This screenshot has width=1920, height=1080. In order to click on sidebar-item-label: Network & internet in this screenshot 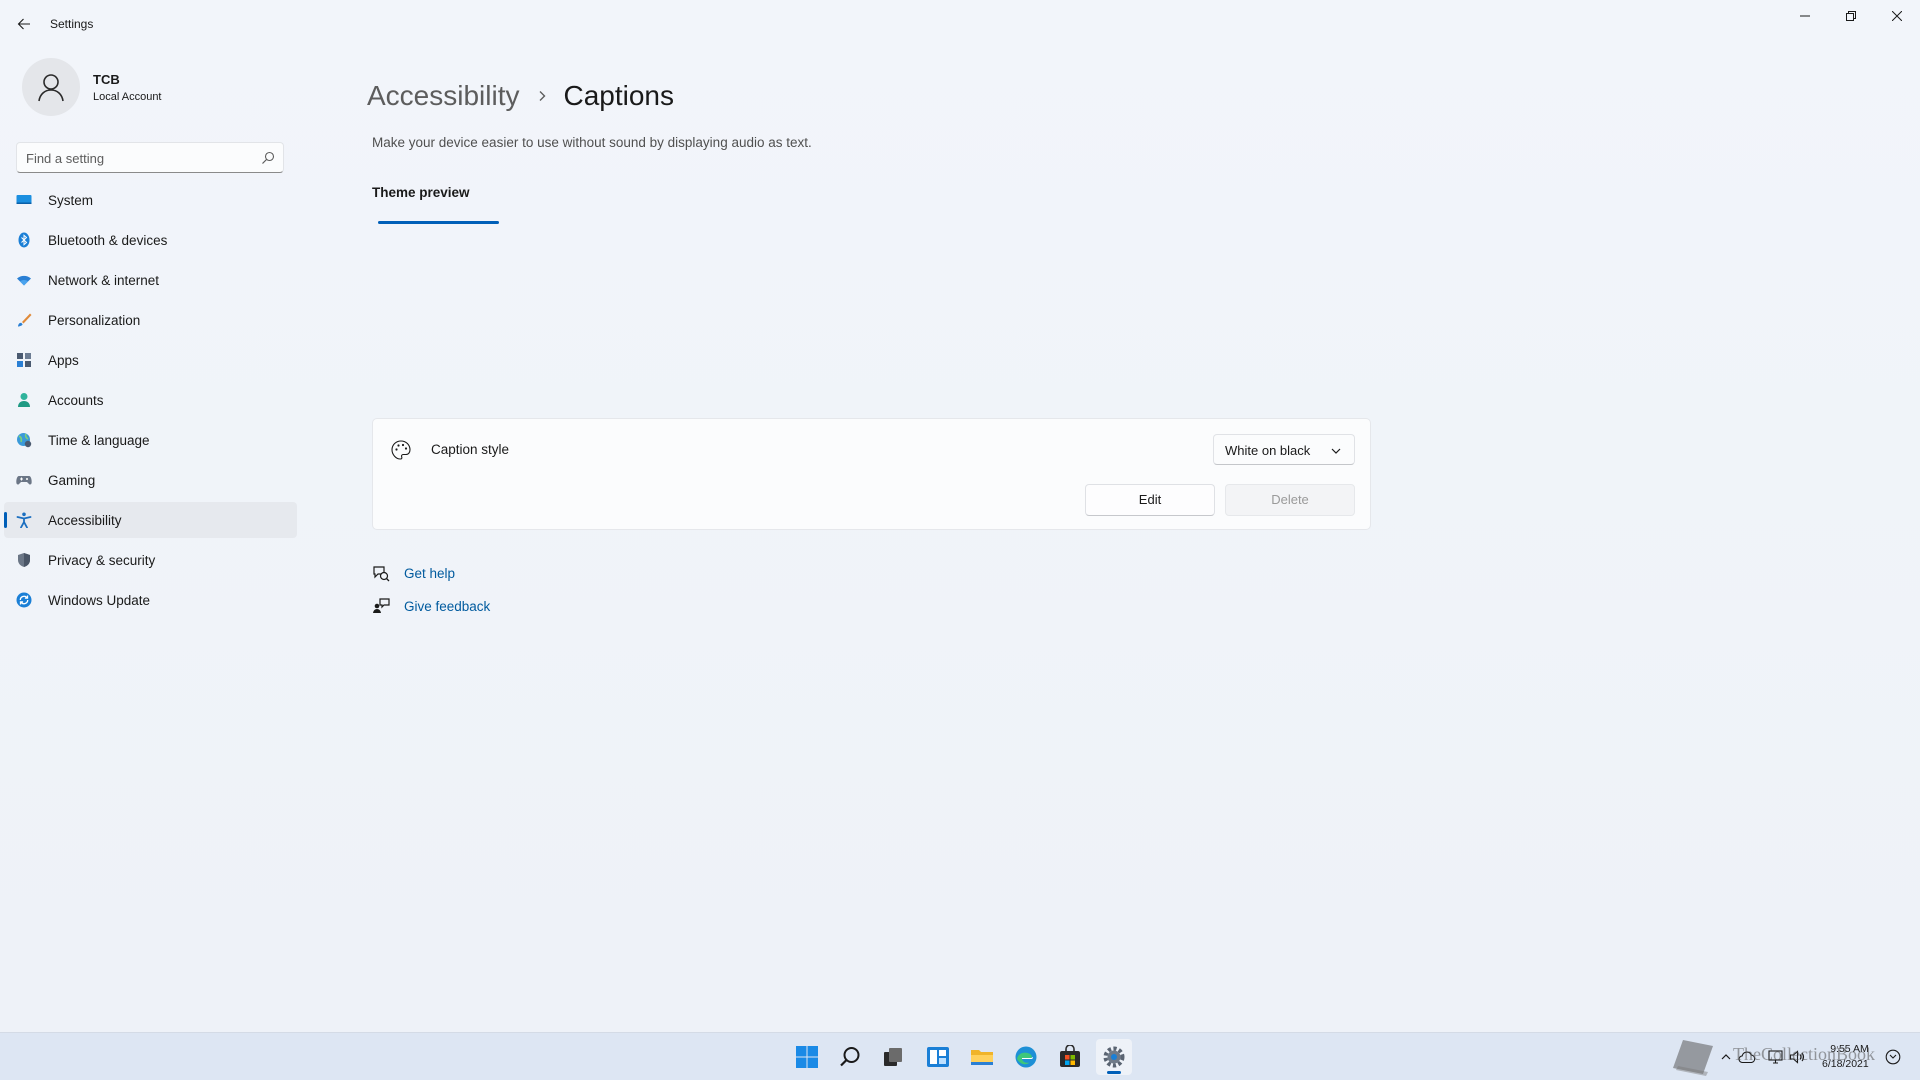, I will do `click(104, 280)`.